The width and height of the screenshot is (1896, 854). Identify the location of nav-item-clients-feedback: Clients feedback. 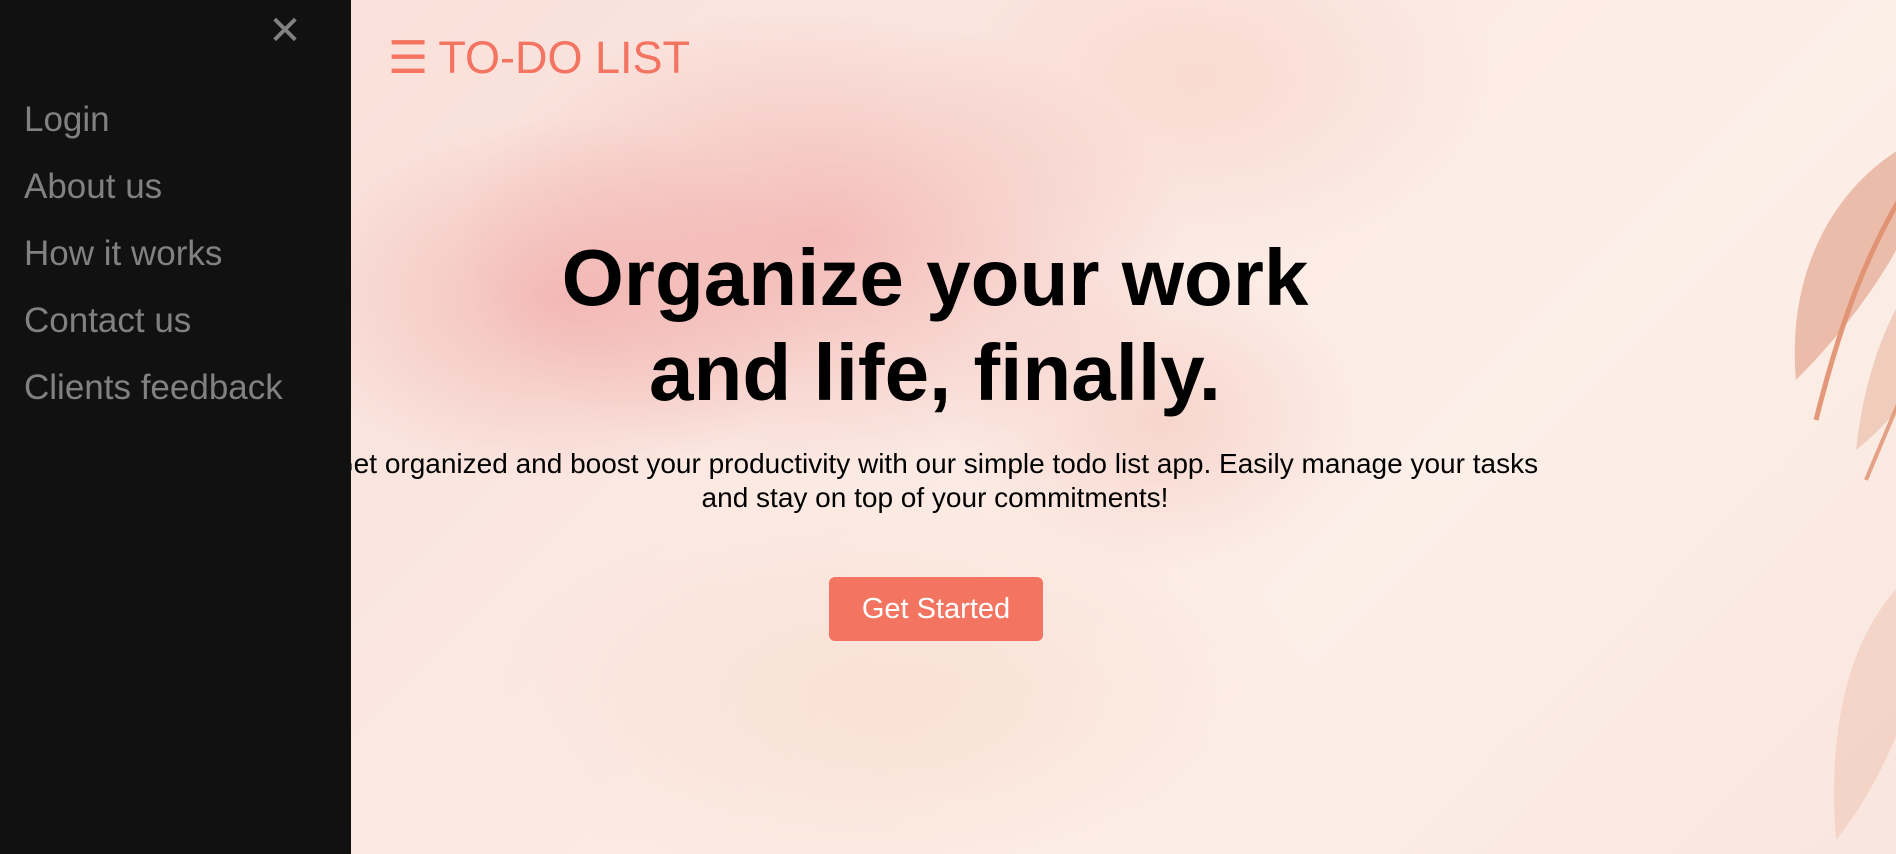
(153, 387).